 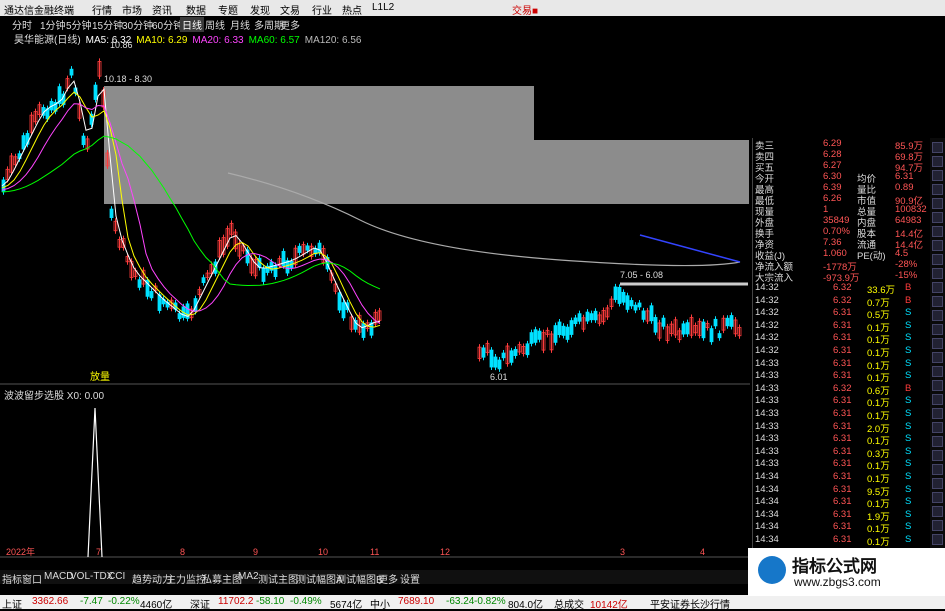 I want to click on trade-row: 14:33 6.31 2.0万 S, so click(x=842, y=427).